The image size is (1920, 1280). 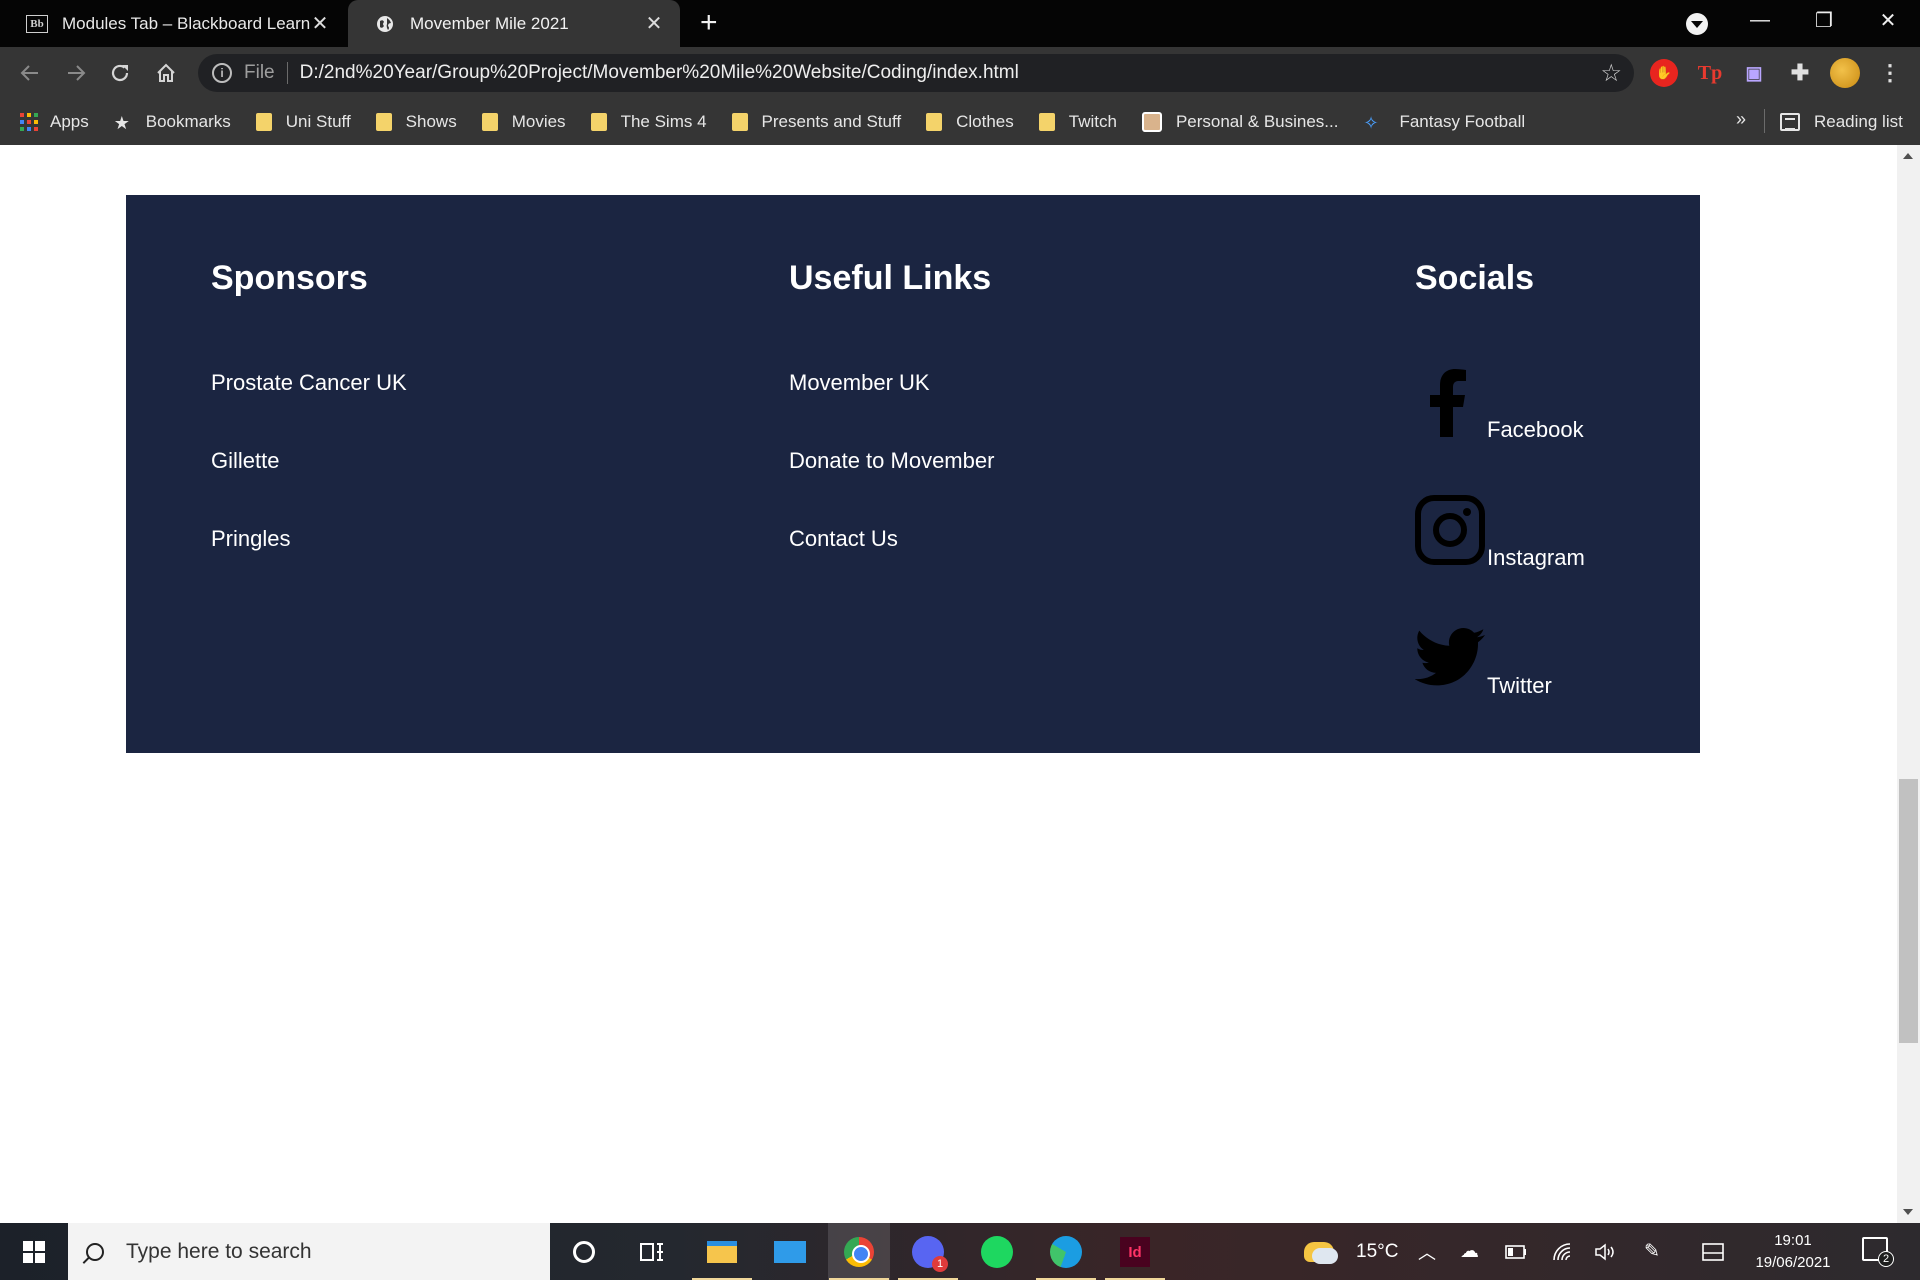 What do you see at coordinates (1790, 122) in the screenshot?
I see `reading-list-icon` at bounding box center [1790, 122].